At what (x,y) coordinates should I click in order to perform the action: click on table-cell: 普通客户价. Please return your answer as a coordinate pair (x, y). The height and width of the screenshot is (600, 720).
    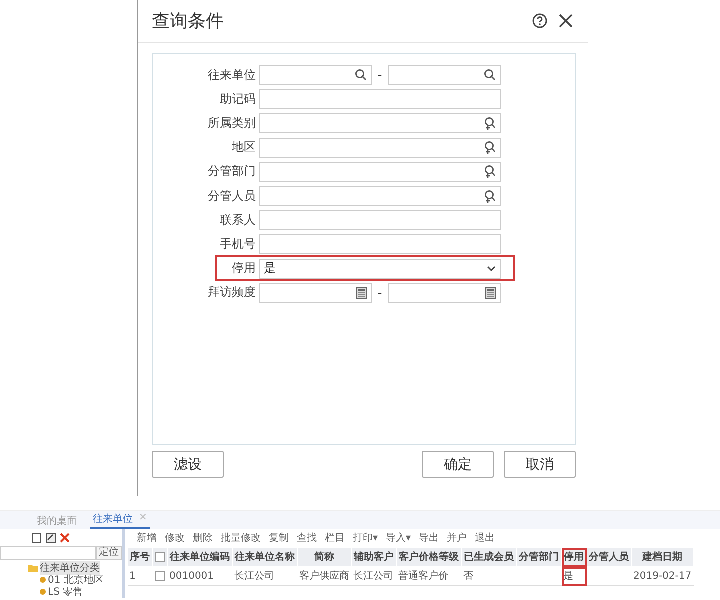
    Looking at the image, I should click on (429, 576).